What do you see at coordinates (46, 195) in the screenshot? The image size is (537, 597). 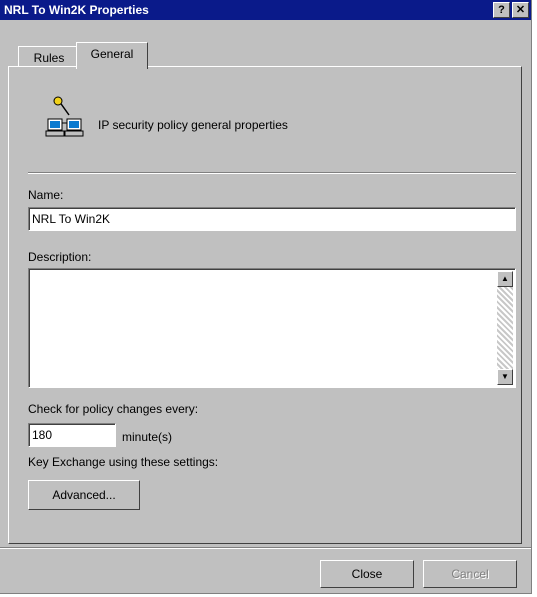 I see `name-label: Name:` at bounding box center [46, 195].